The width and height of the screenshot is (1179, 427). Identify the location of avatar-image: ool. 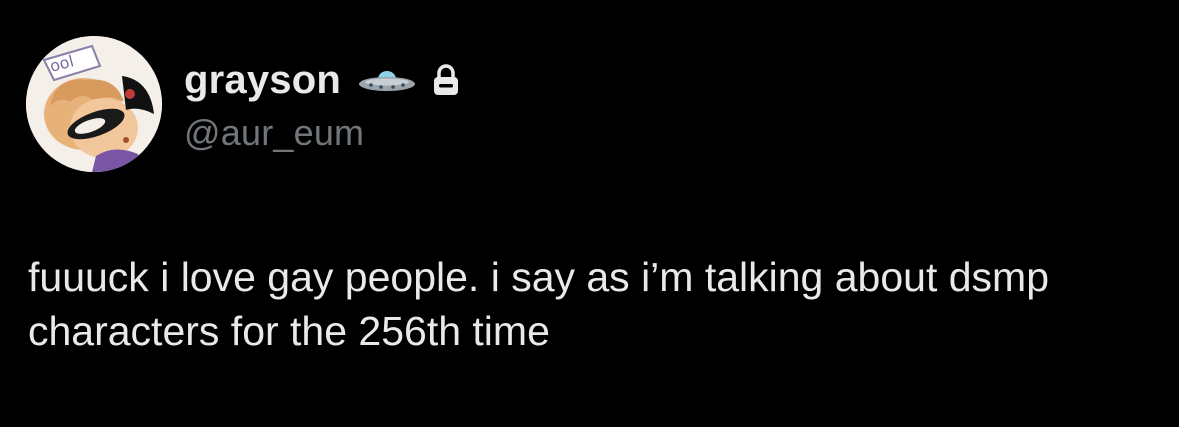
(94, 104).